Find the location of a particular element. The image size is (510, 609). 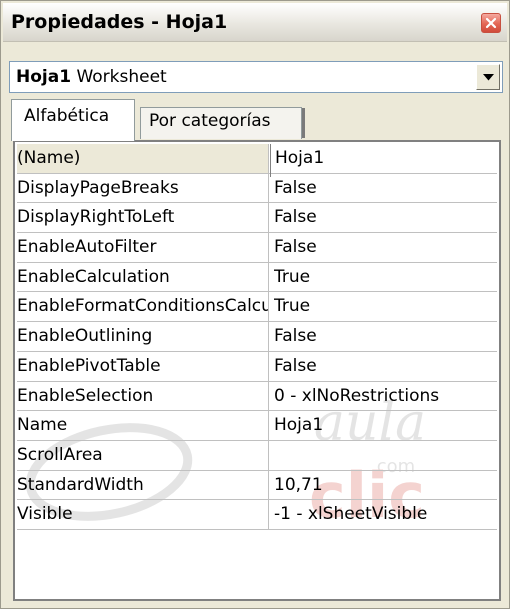

property-name: EnableSelection is located at coordinates (143, 396).